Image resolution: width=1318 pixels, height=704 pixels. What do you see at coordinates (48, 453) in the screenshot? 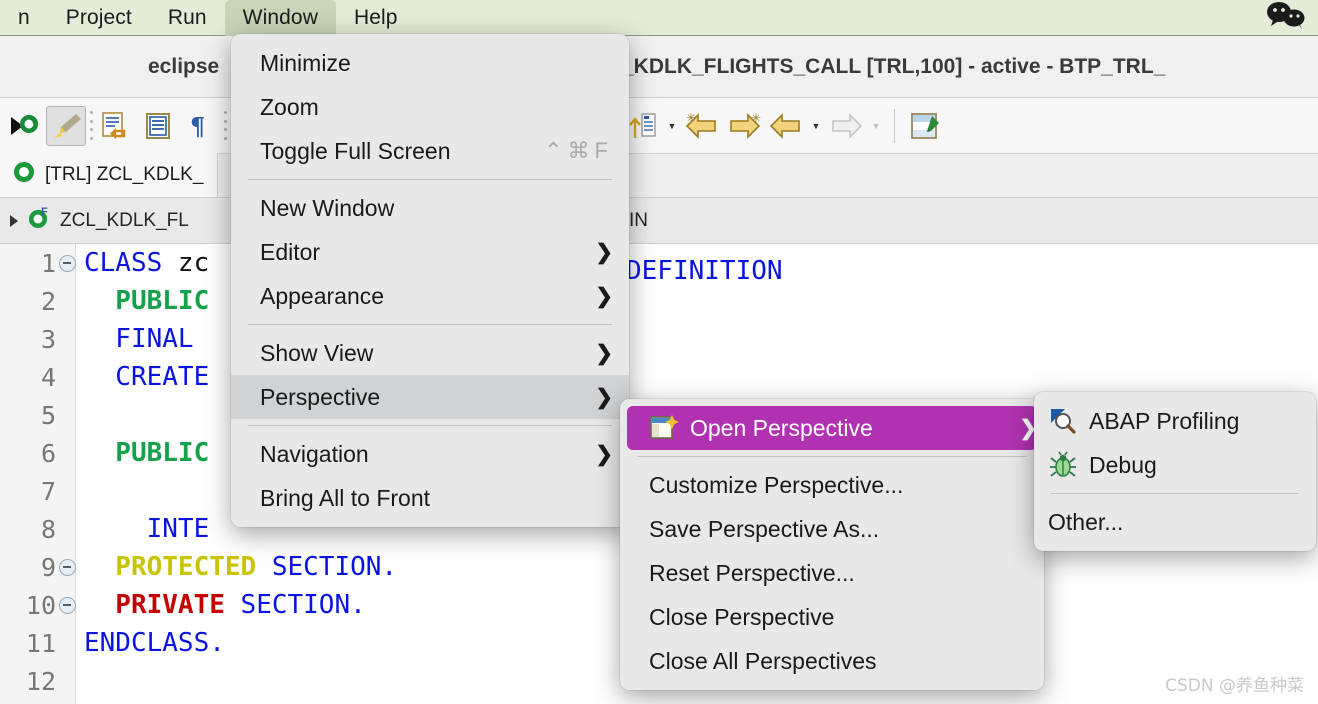
I see `line-number: 6` at bounding box center [48, 453].